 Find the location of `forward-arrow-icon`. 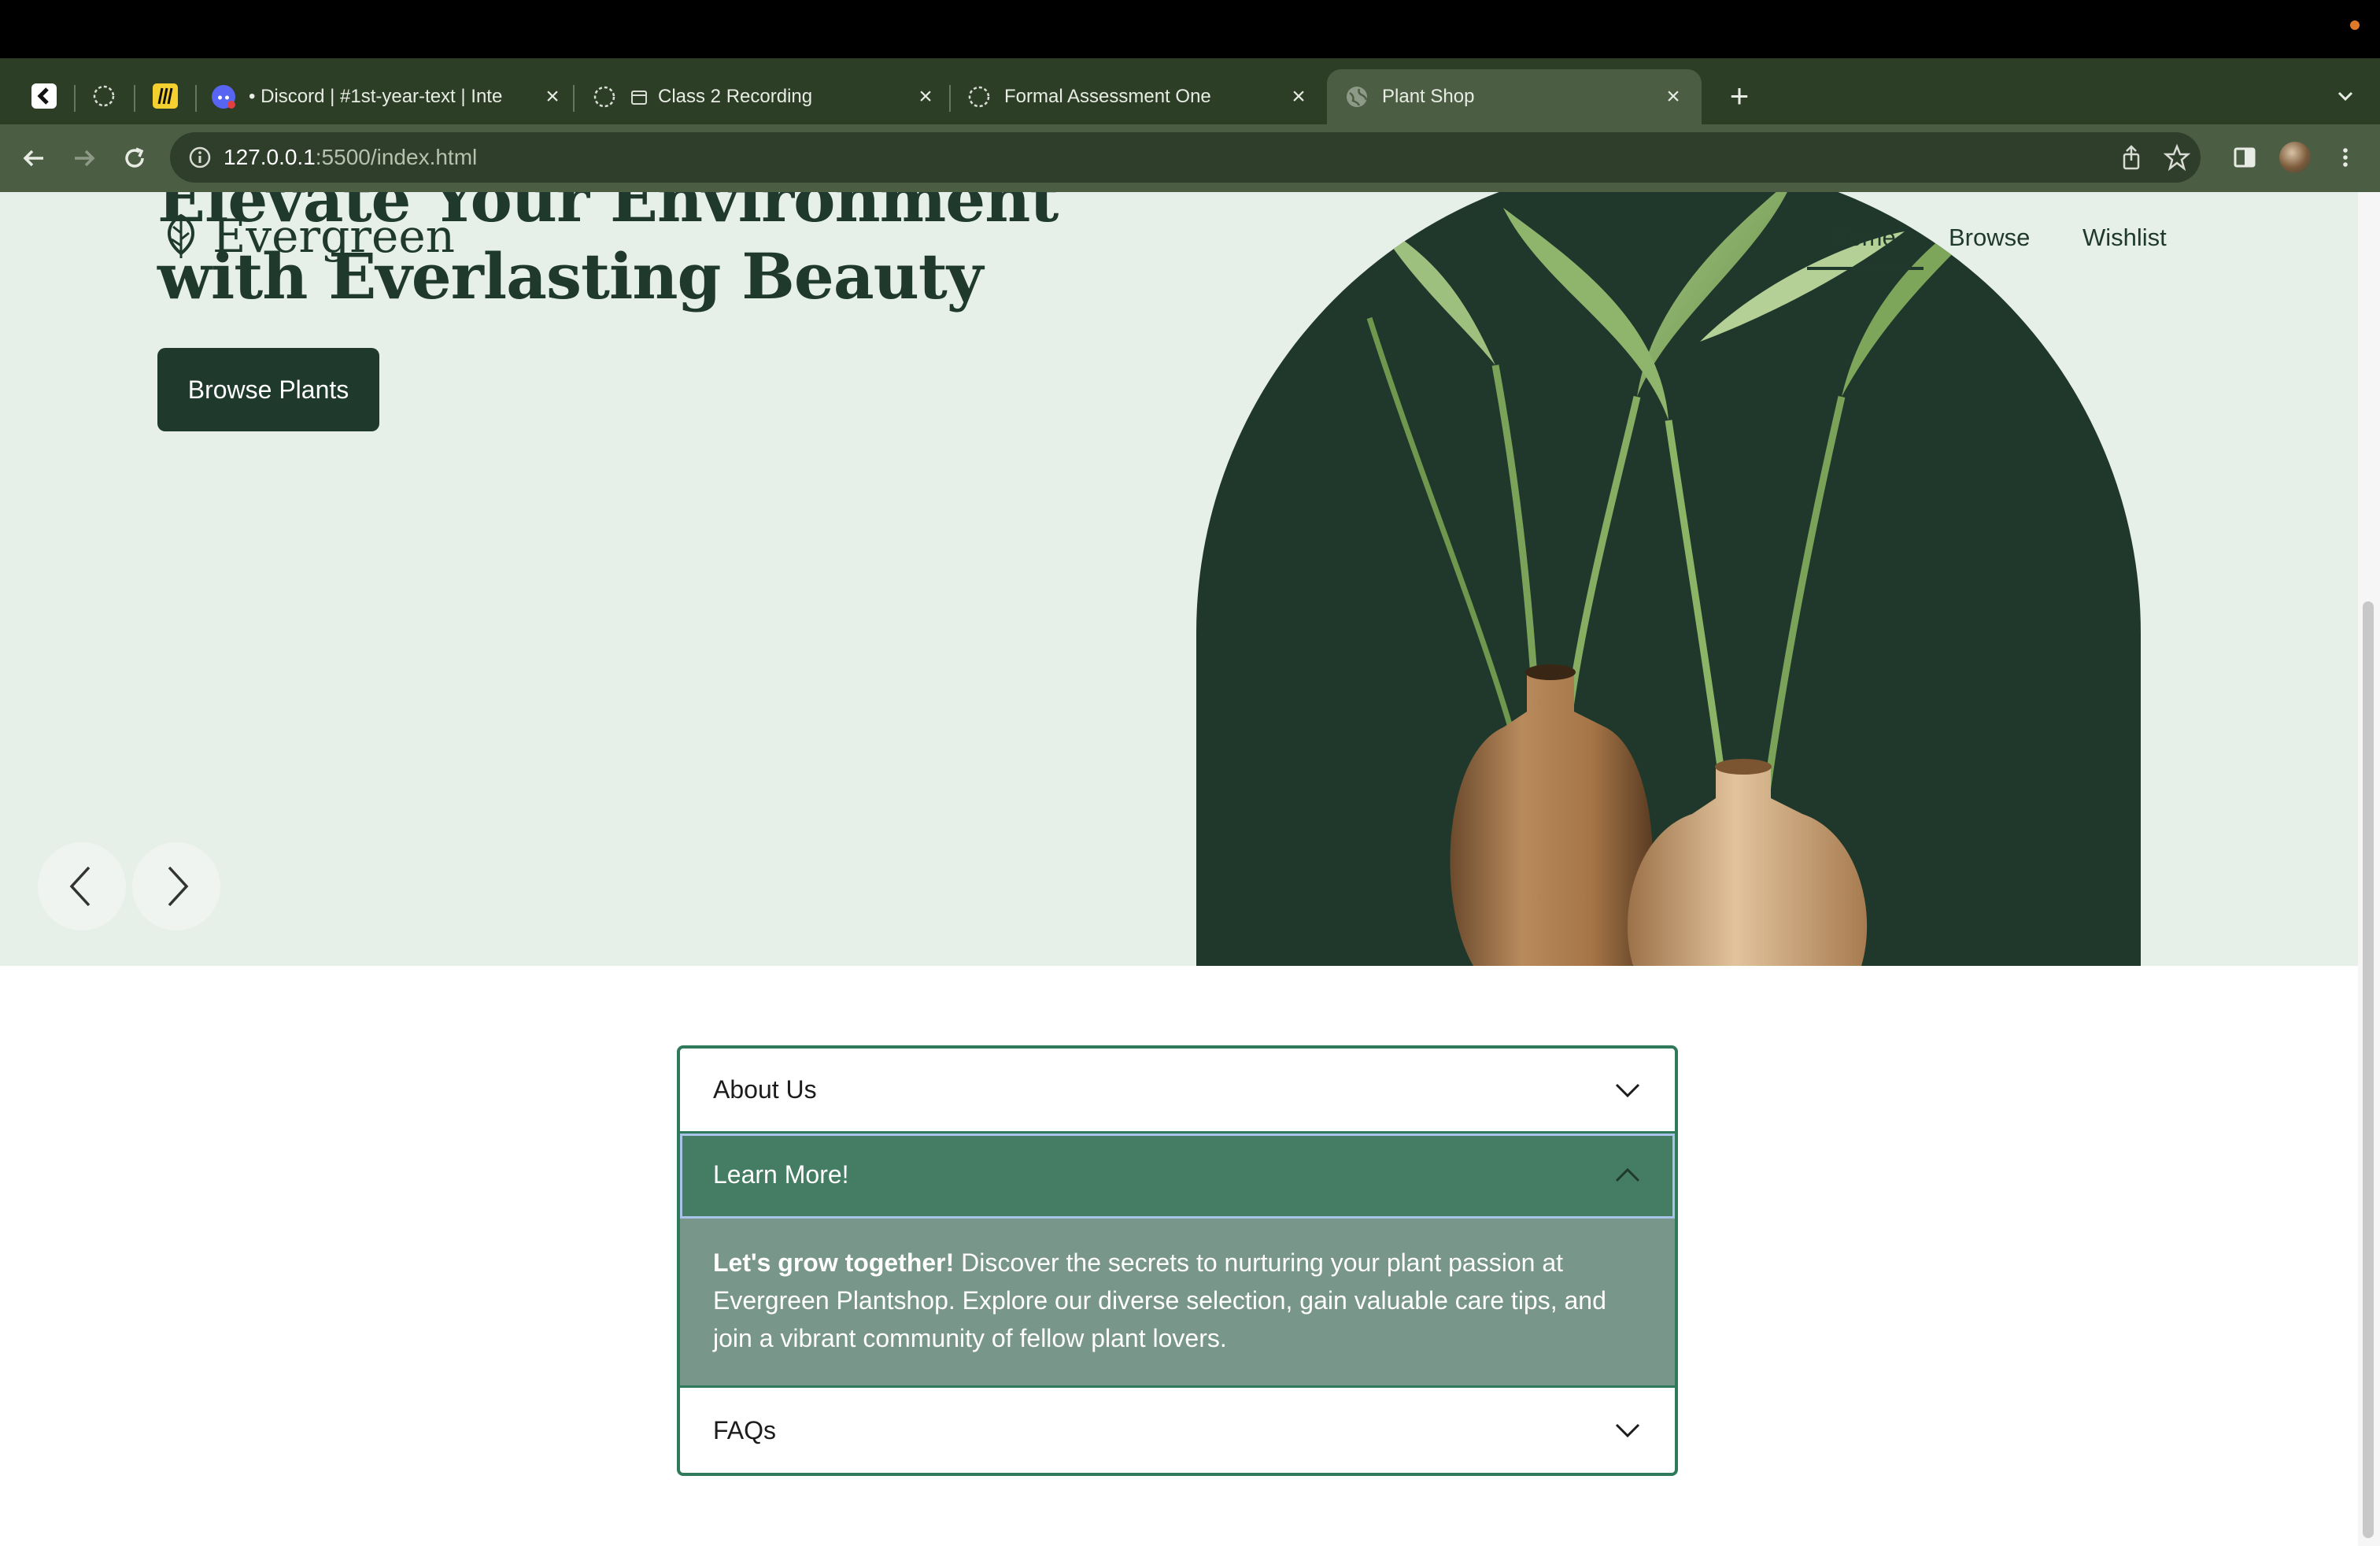

forward-arrow-icon is located at coordinates (85, 158).